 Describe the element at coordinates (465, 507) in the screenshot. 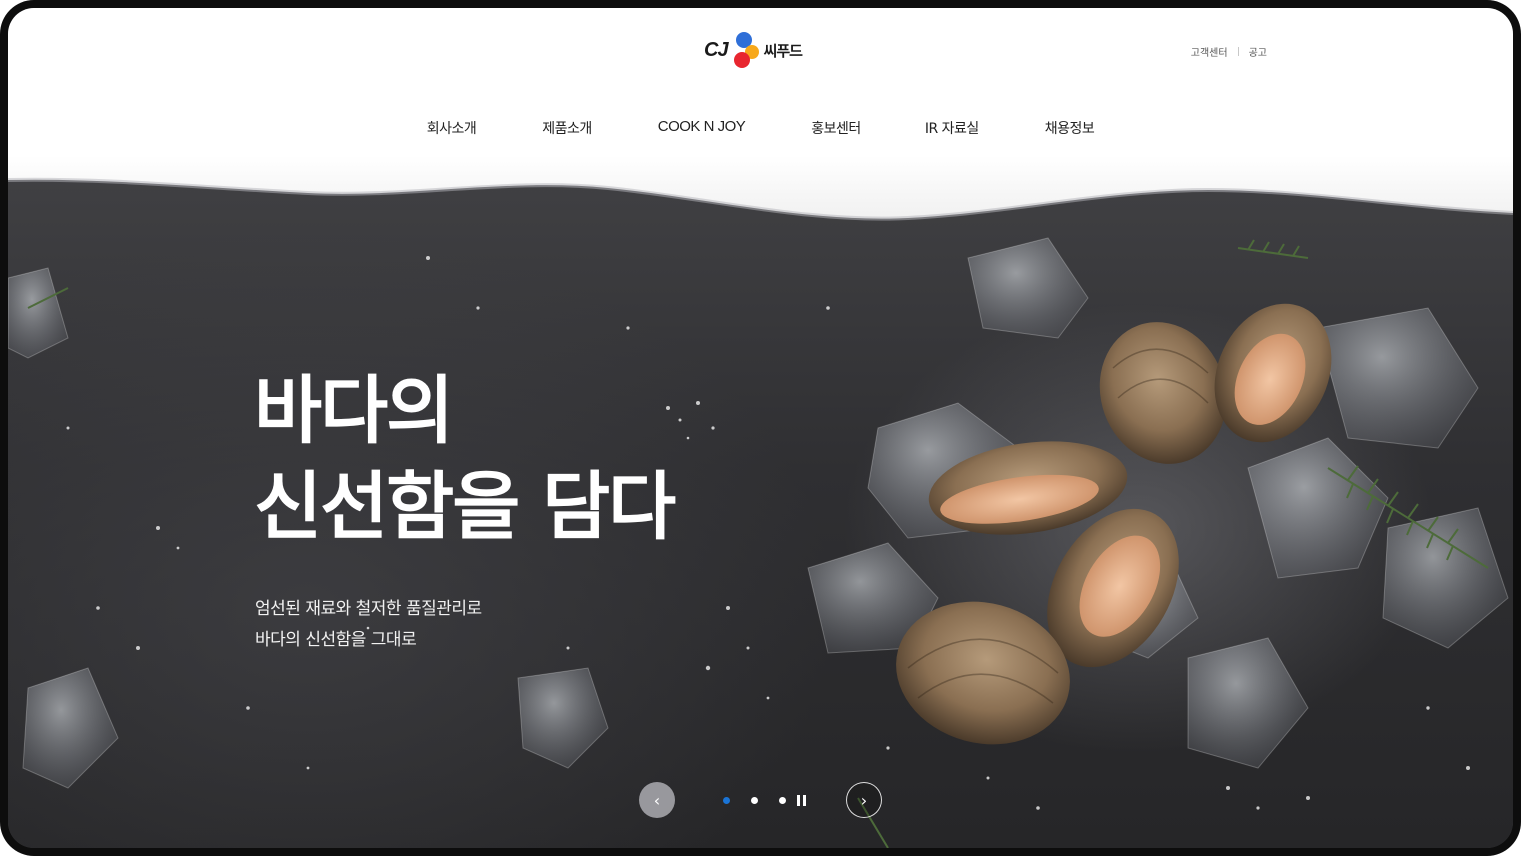

I see `hero-headline-line-2: 신선함을 담다` at that location.